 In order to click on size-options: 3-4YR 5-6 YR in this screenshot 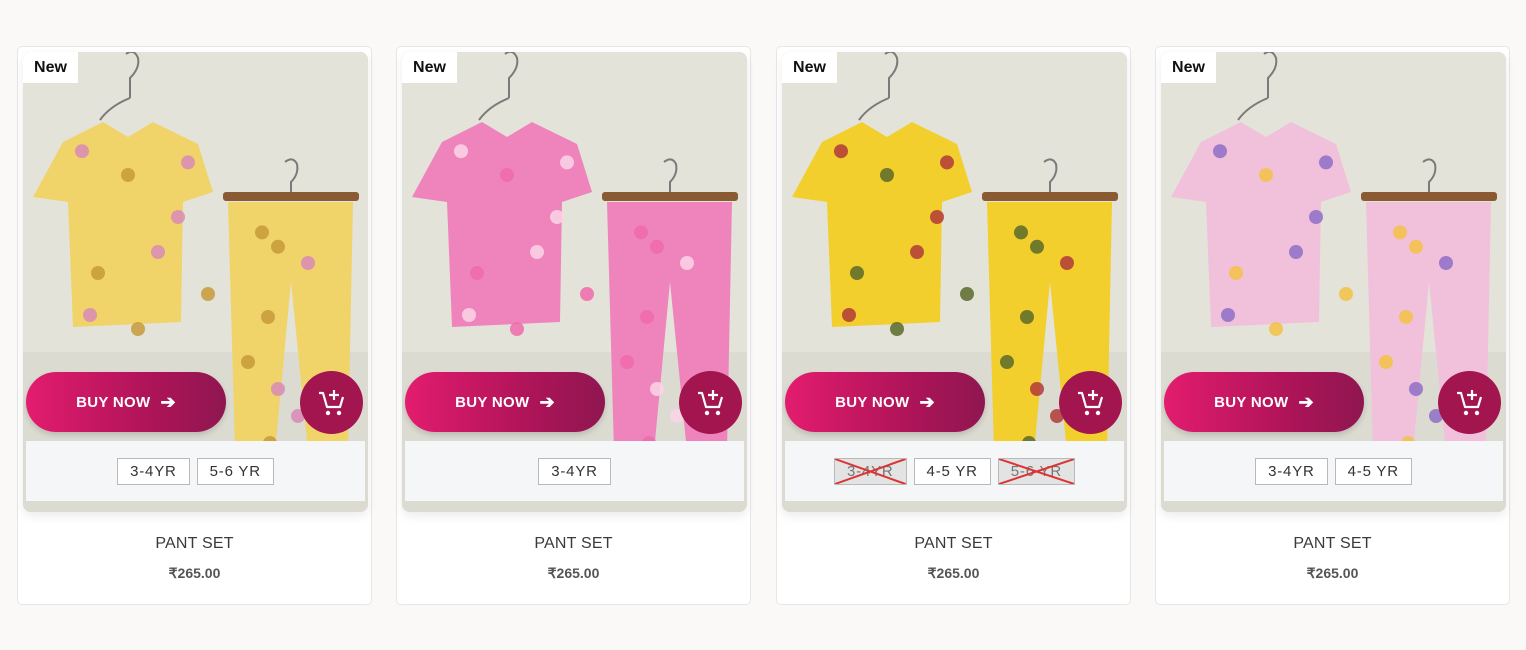, I will do `click(195, 471)`.